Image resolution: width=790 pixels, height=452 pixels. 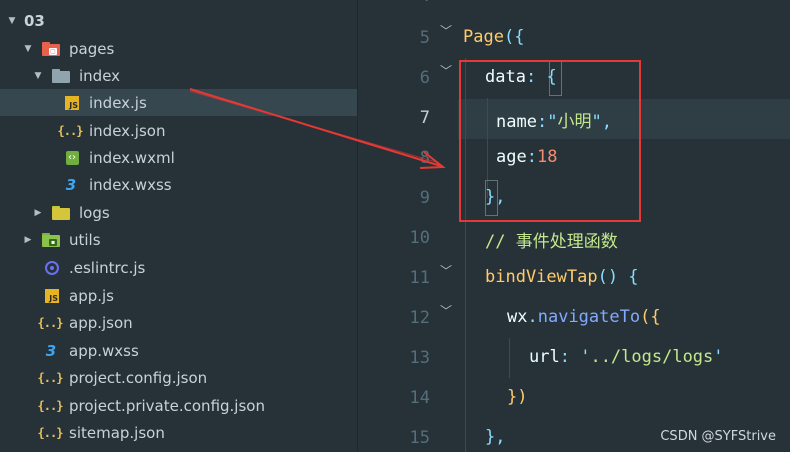 I want to click on tree-file-eslintrc: .eslintrc.js, so click(x=178, y=267).